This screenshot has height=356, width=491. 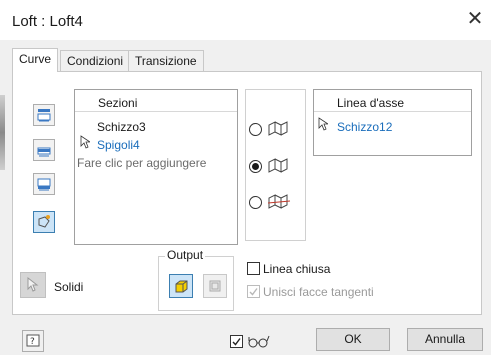 I want to click on help-icon: ?, so click(x=33, y=340).